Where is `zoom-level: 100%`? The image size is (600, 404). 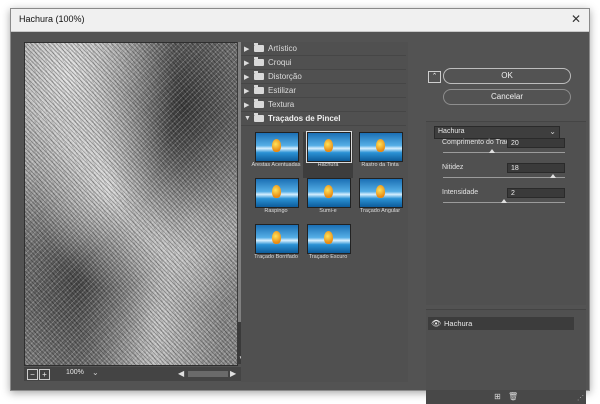 zoom-level: 100% is located at coordinates (75, 372).